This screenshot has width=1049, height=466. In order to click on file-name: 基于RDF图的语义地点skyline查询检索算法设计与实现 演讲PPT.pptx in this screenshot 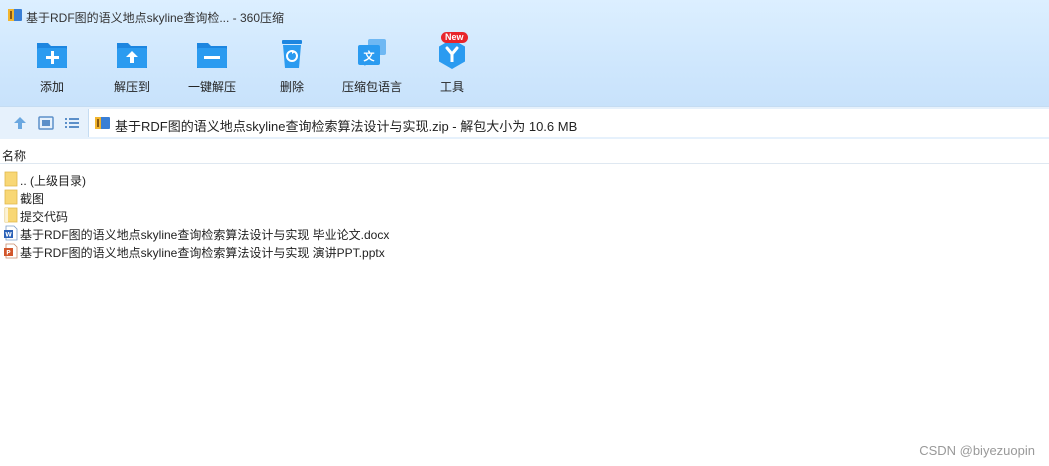, I will do `click(202, 253)`.